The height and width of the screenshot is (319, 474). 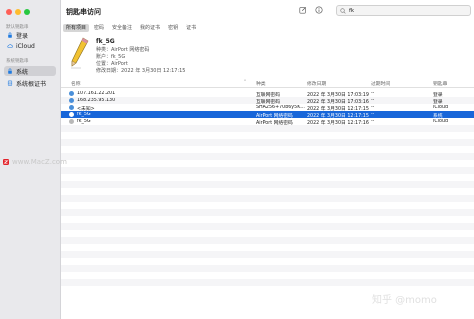 What do you see at coordinates (150, 28) in the screenshot?
I see `tab-my-certificates: 我的证书` at bounding box center [150, 28].